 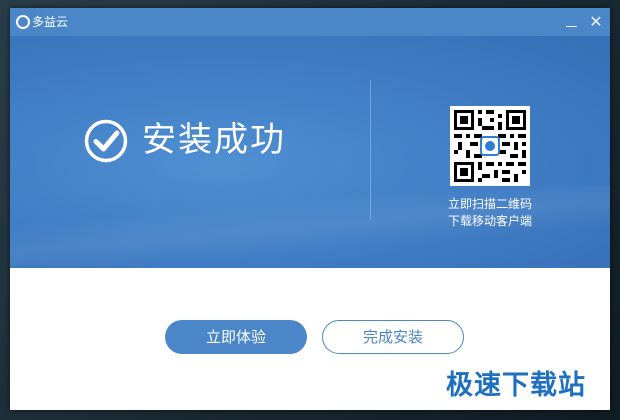 What do you see at coordinates (370, 150) in the screenshot?
I see `divider` at bounding box center [370, 150].